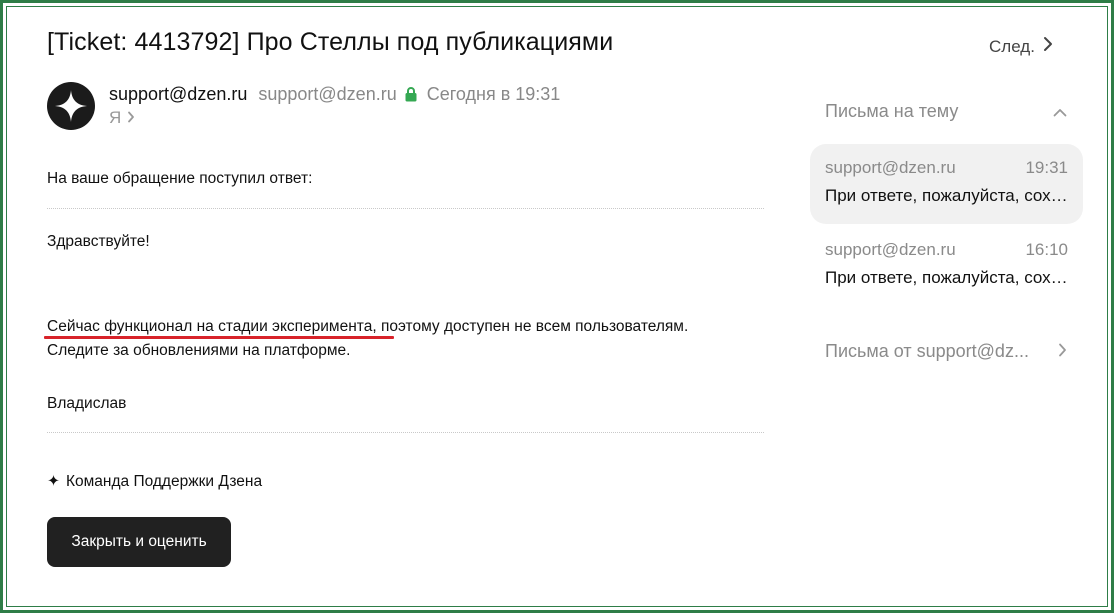 The image size is (1114, 613). What do you see at coordinates (493, 94) in the screenshot?
I see `sent-date: Сегодня в 19:31` at bounding box center [493, 94].